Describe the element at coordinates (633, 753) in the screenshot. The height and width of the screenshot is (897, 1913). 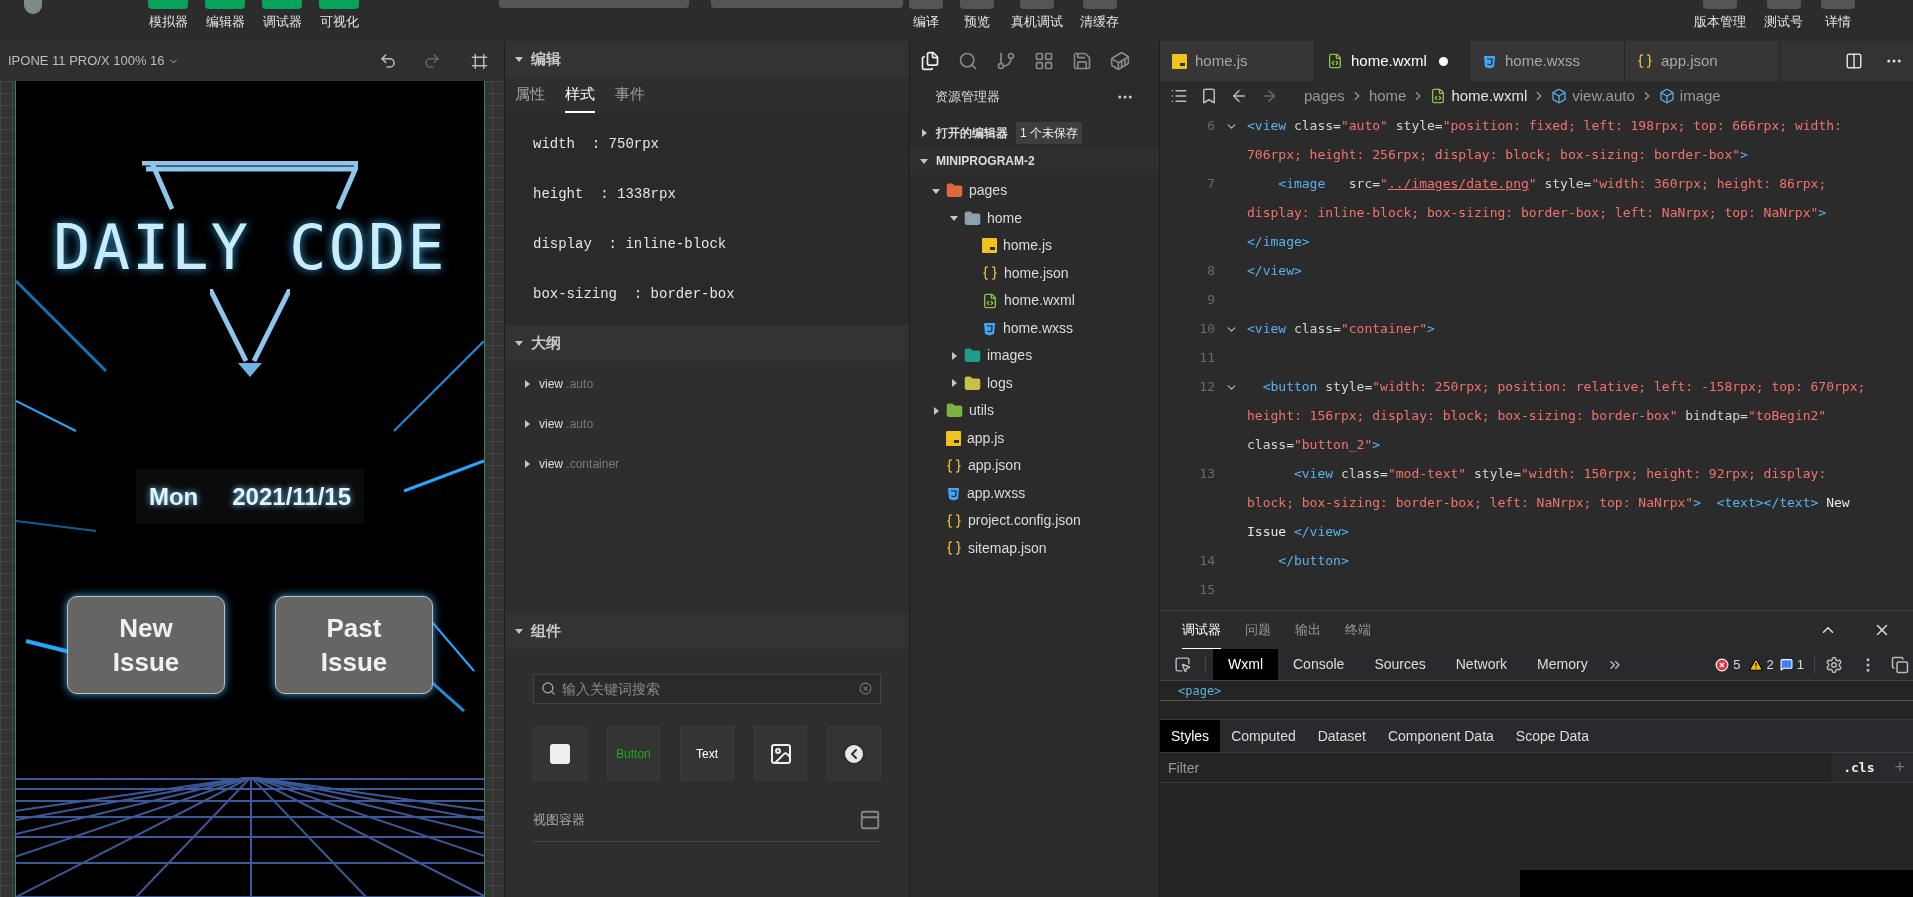
I see `component-tile: Button` at that location.